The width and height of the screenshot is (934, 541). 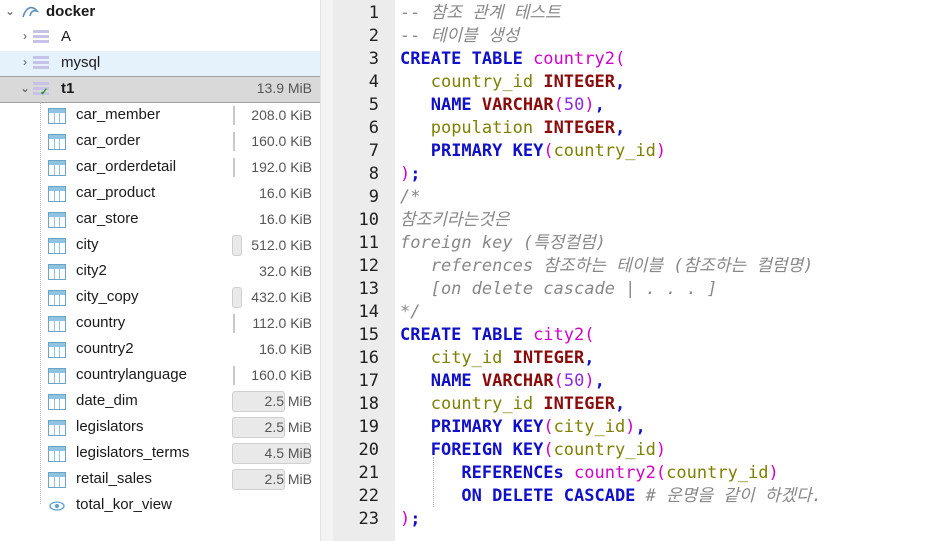 I want to click on table-size: 32.0 KiB, so click(x=285, y=271).